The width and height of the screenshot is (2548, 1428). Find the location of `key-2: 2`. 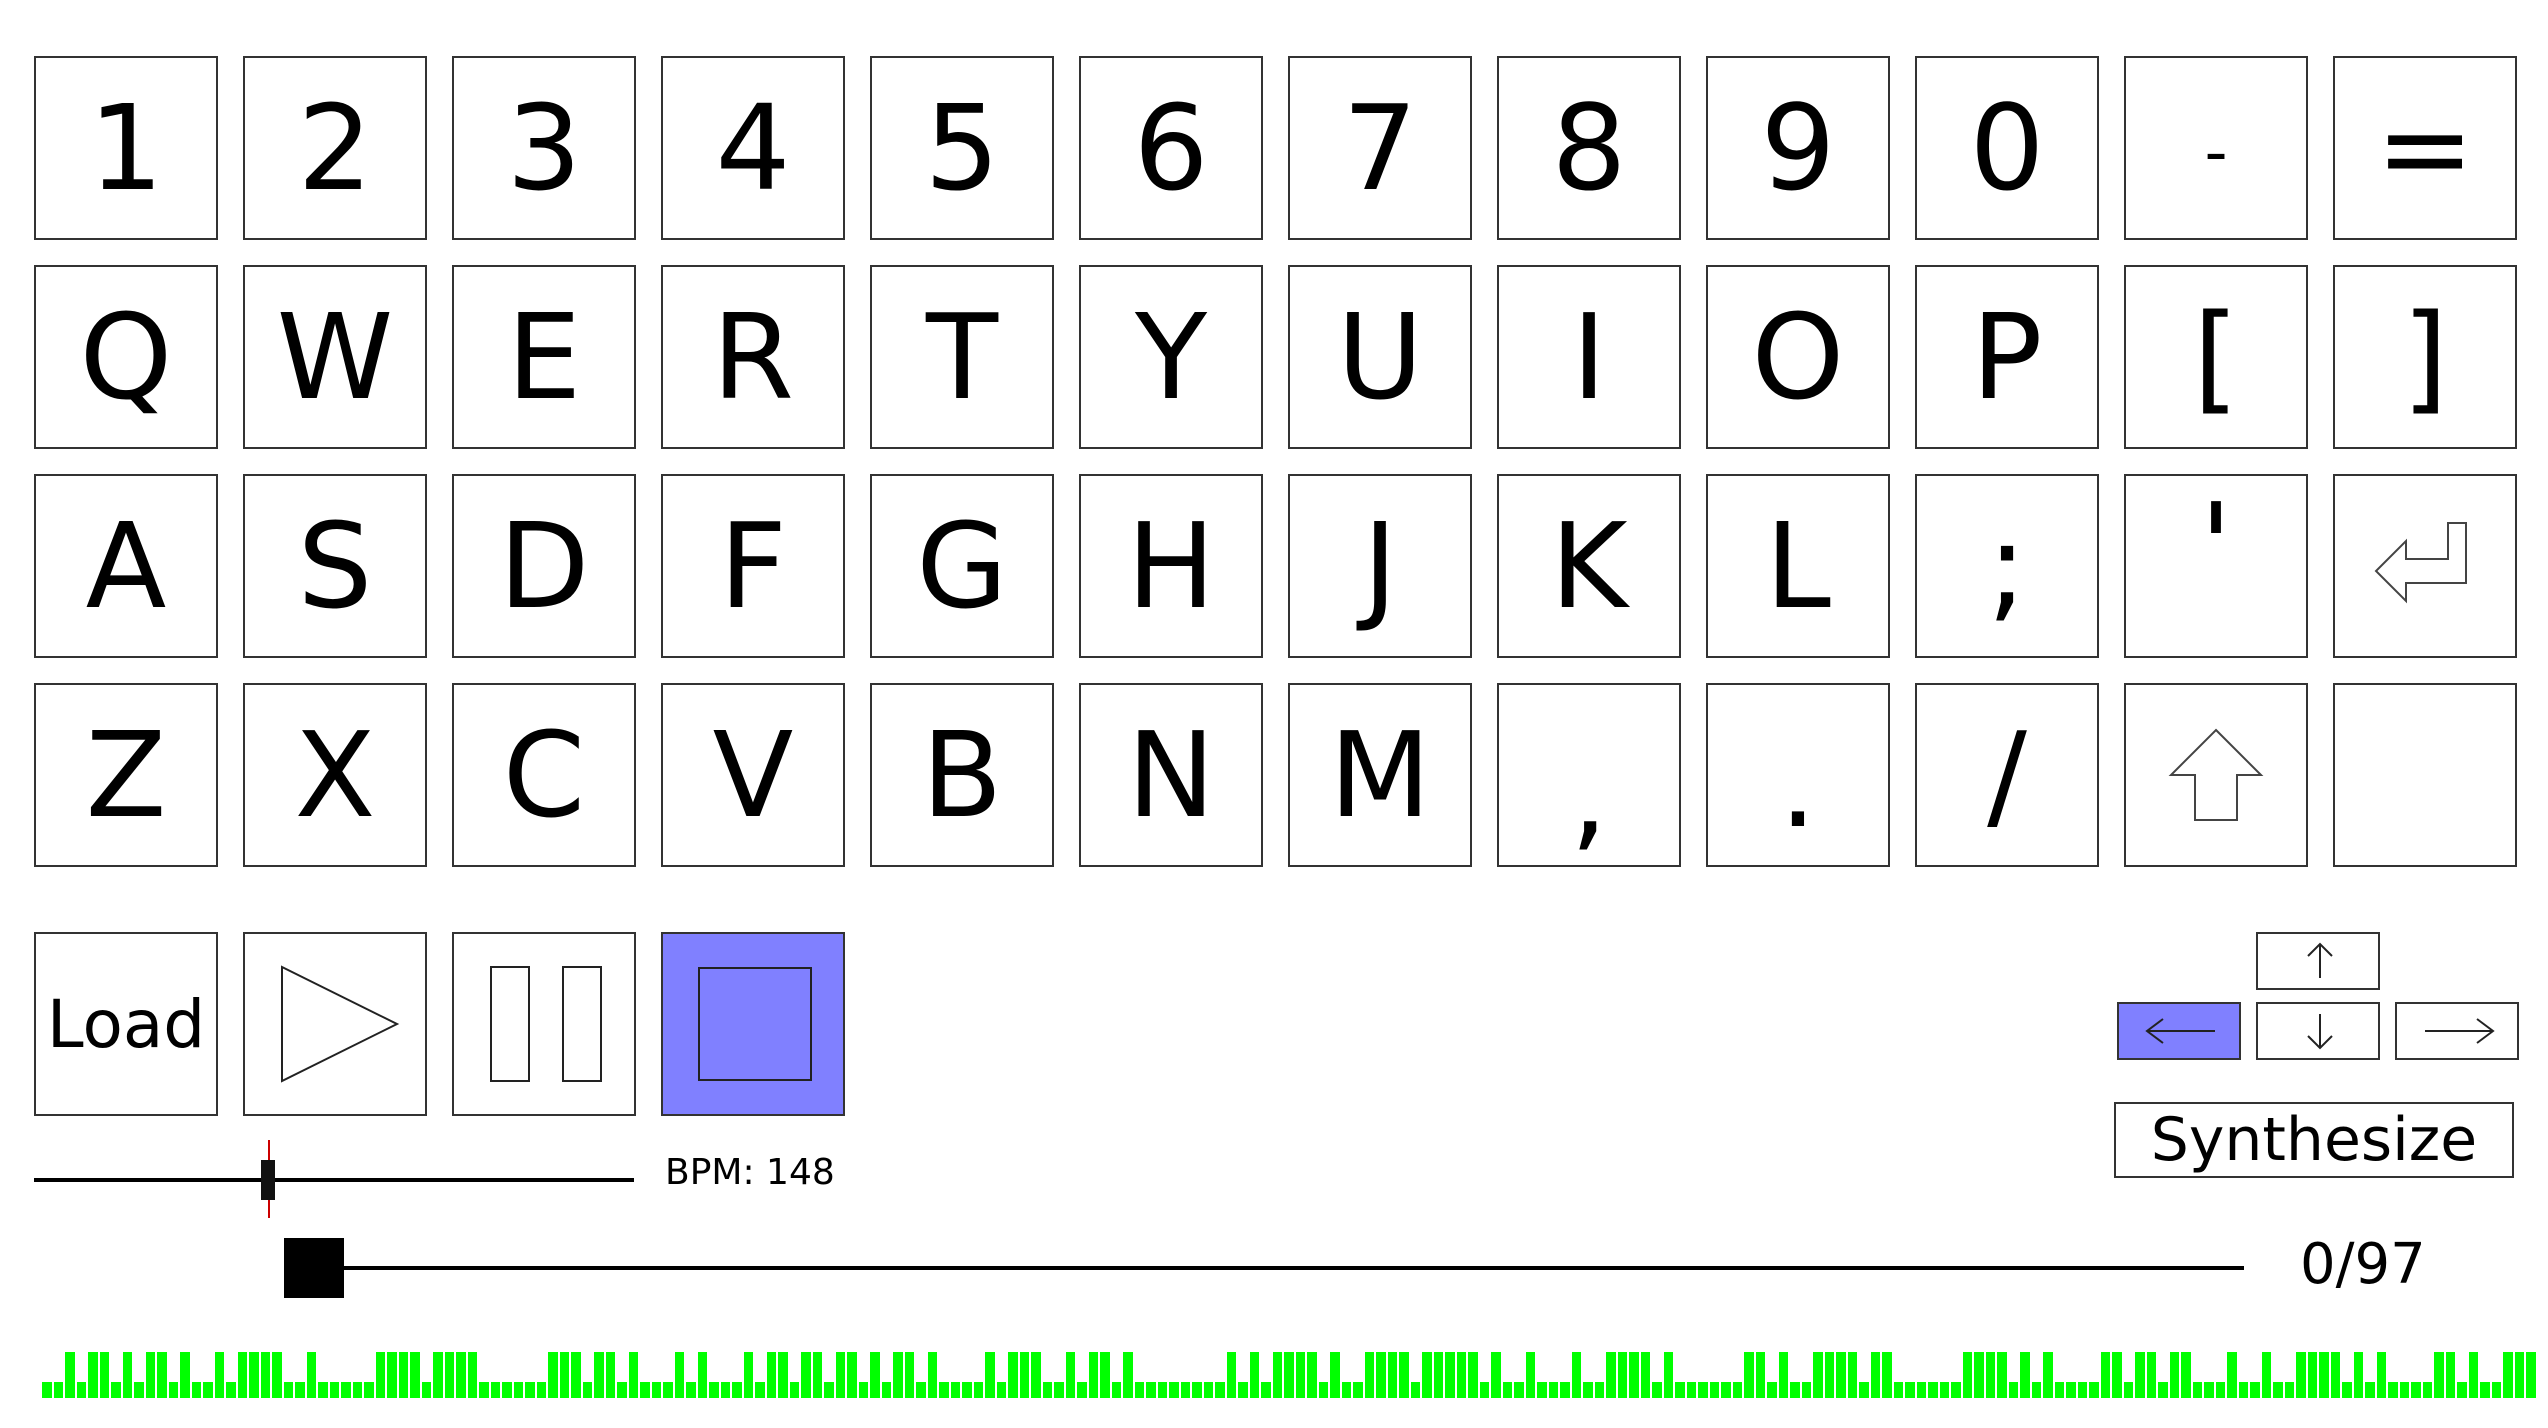

key-2: 2 is located at coordinates (335, 148).